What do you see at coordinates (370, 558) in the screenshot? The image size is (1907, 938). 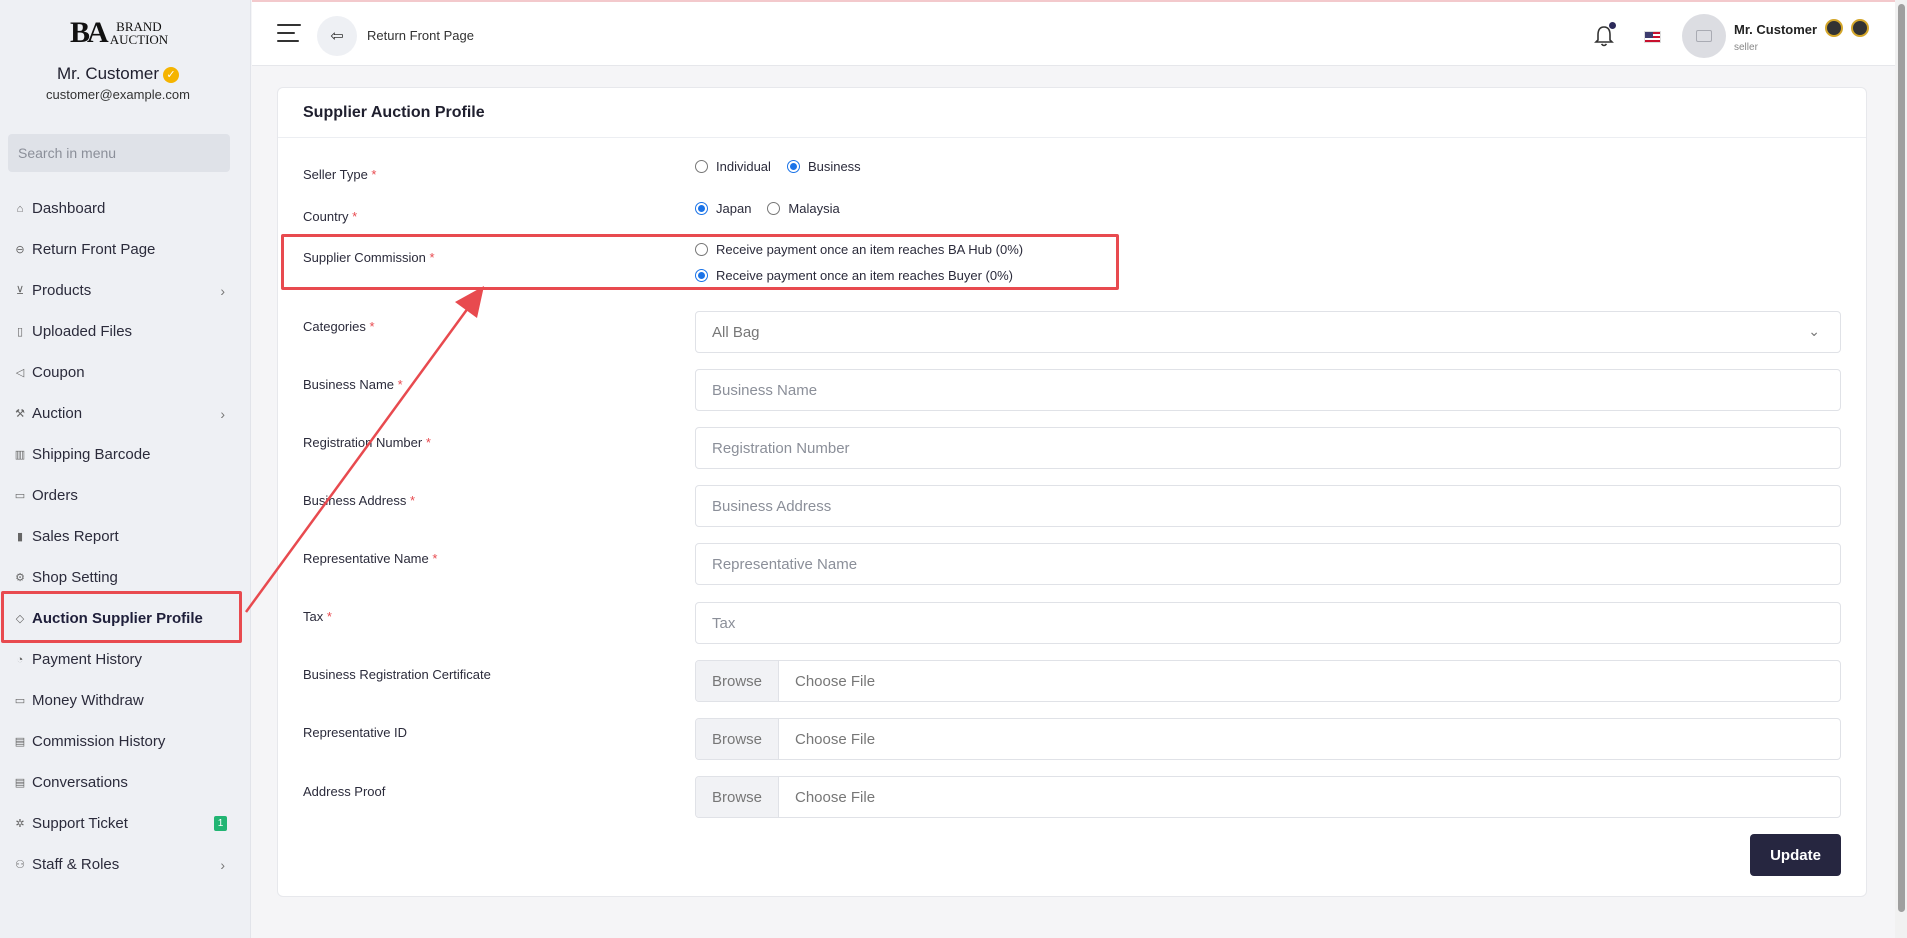 I see `representative-name-label: Representative Name *` at bounding box center [370, 558].